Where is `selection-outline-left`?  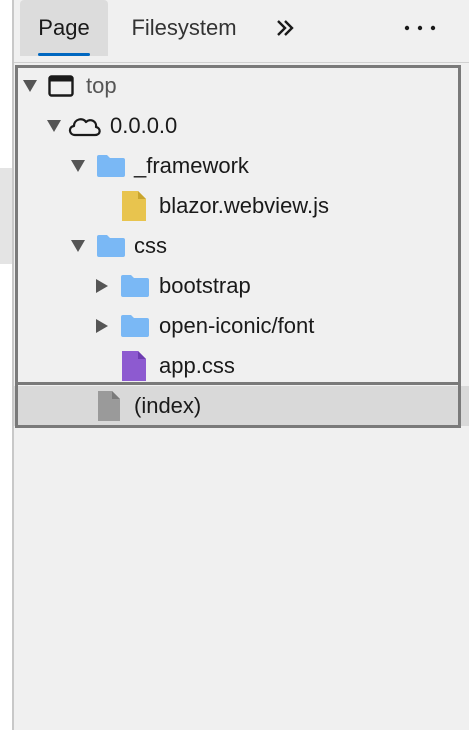 selection-outline-left is located at coordinates (16, 406).